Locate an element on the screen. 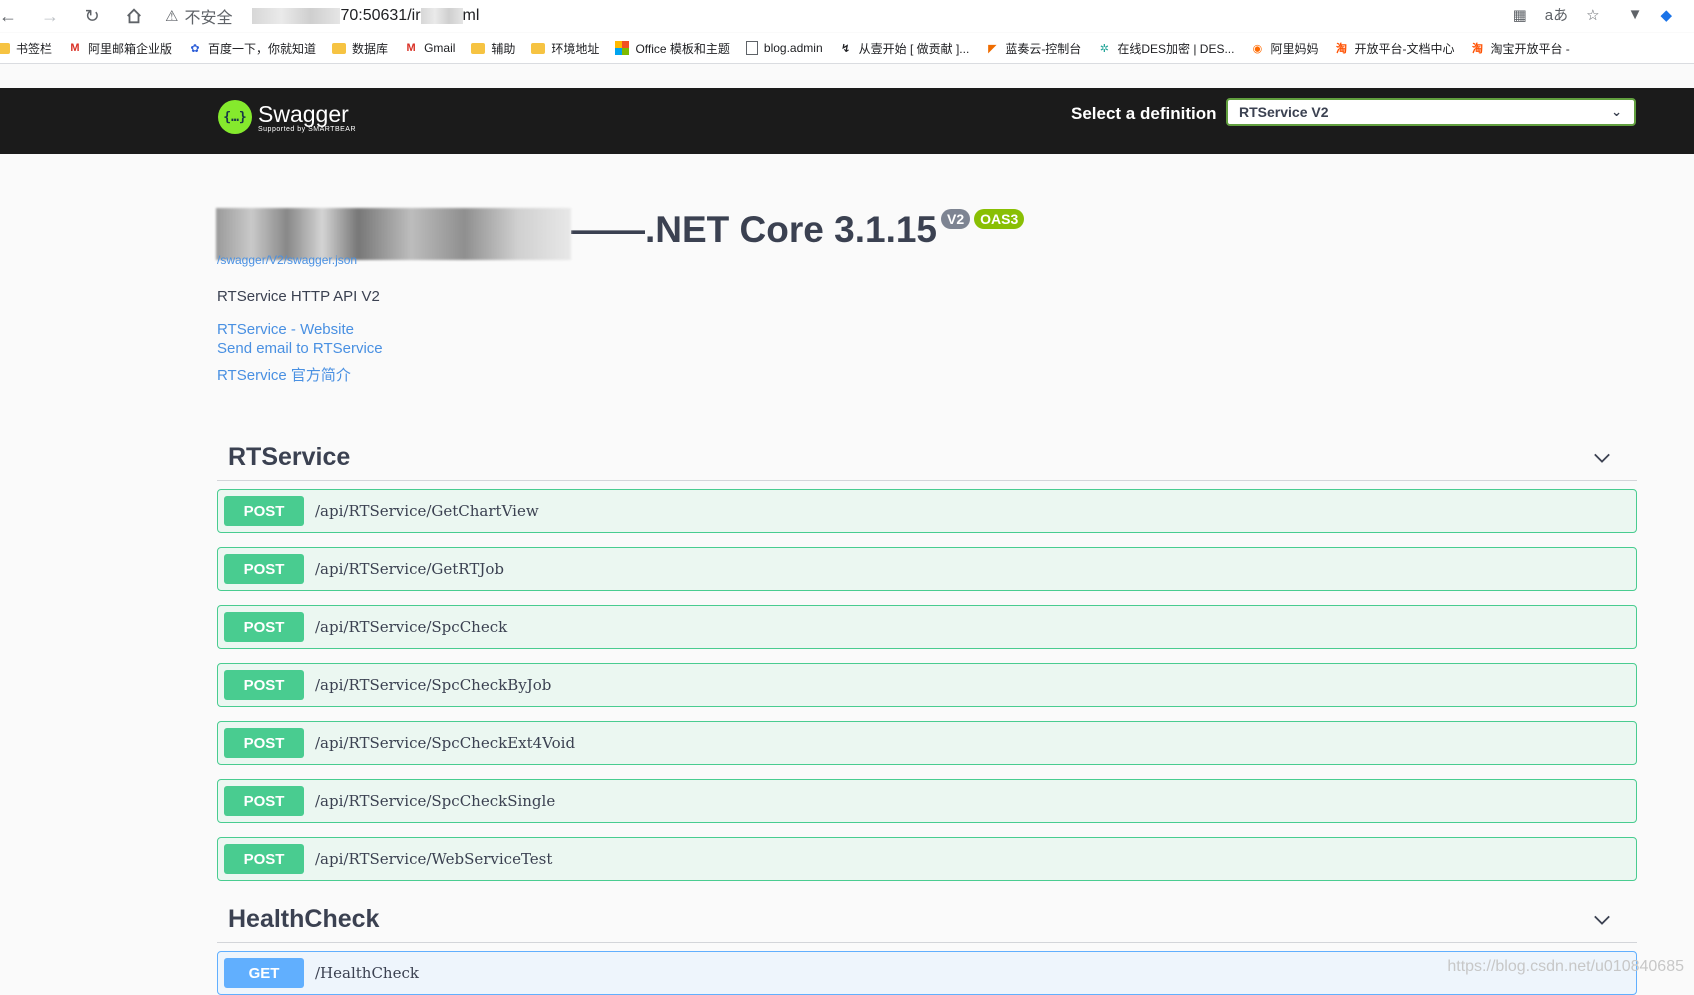 The width and height of the screenshot is (1694, 995). reload-icon: ↻ is located at coordinates (92, 15).